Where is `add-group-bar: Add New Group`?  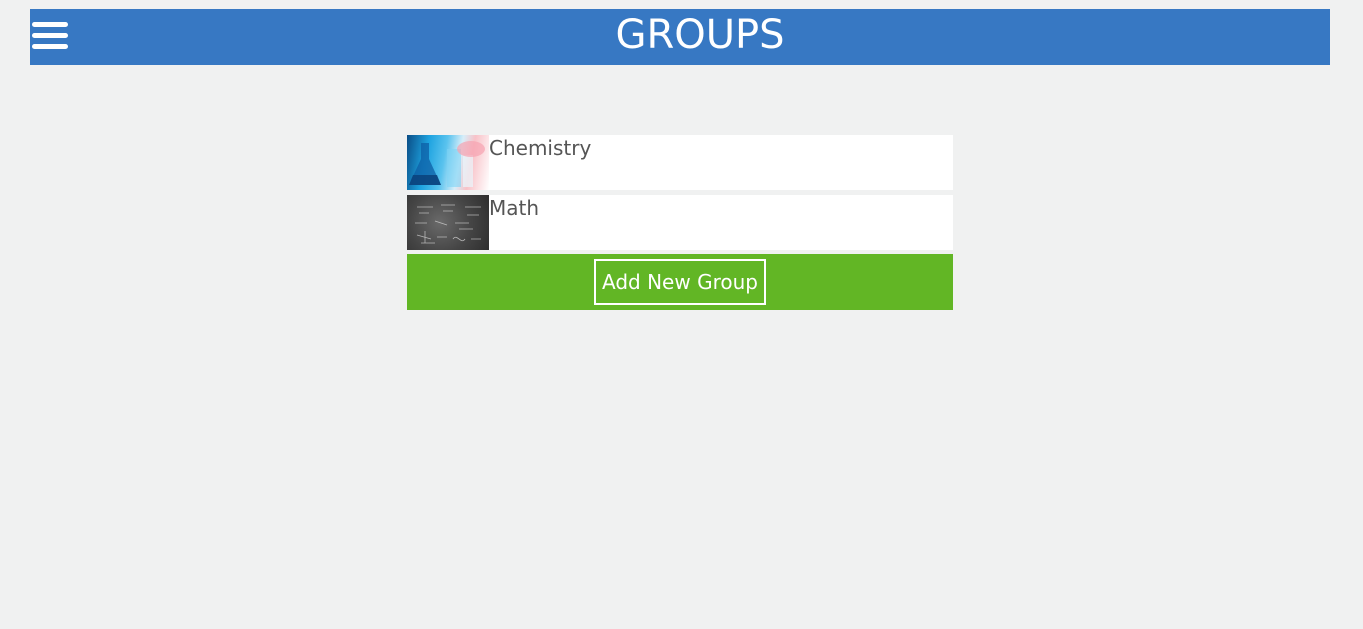 add-group-bar: Add New Group is located at coordinates (680, 282).